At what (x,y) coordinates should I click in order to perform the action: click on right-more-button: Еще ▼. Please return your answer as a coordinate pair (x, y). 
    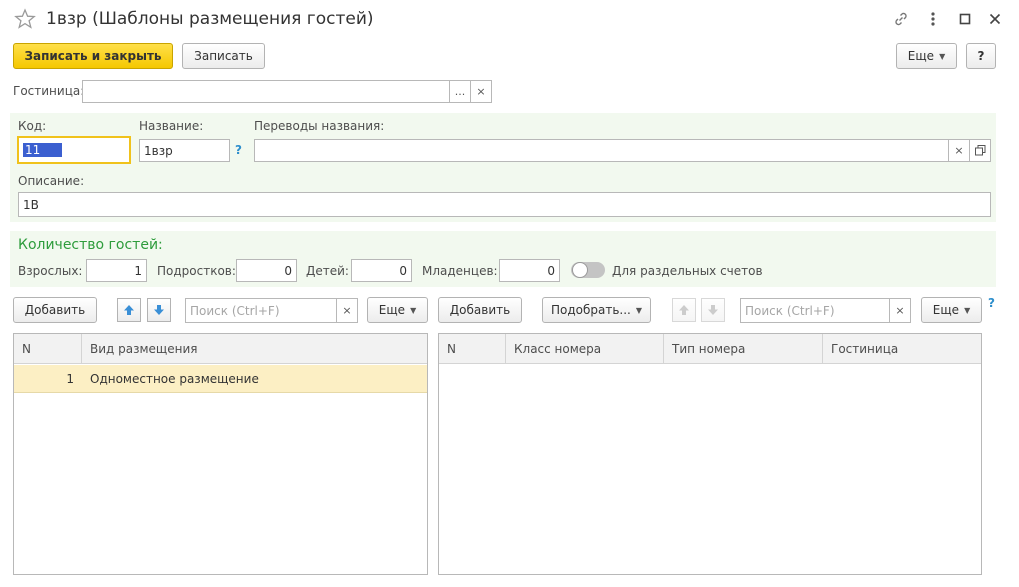
    Looking at the image, I should click on (951, 310).